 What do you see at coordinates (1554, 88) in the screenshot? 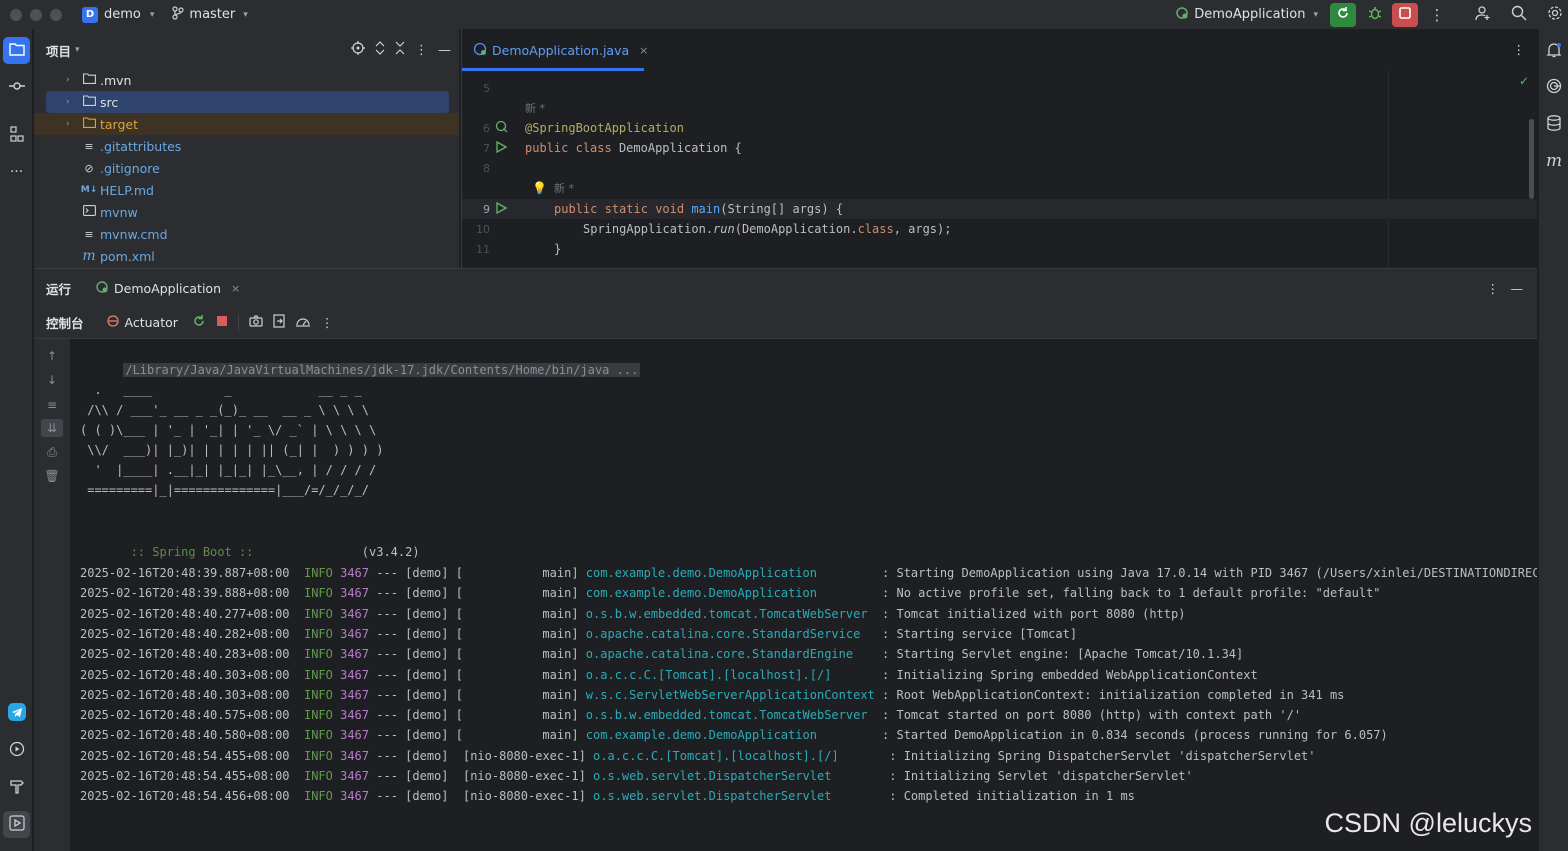
I see `ai-assistant-button` at bounding box center [1554, 88].